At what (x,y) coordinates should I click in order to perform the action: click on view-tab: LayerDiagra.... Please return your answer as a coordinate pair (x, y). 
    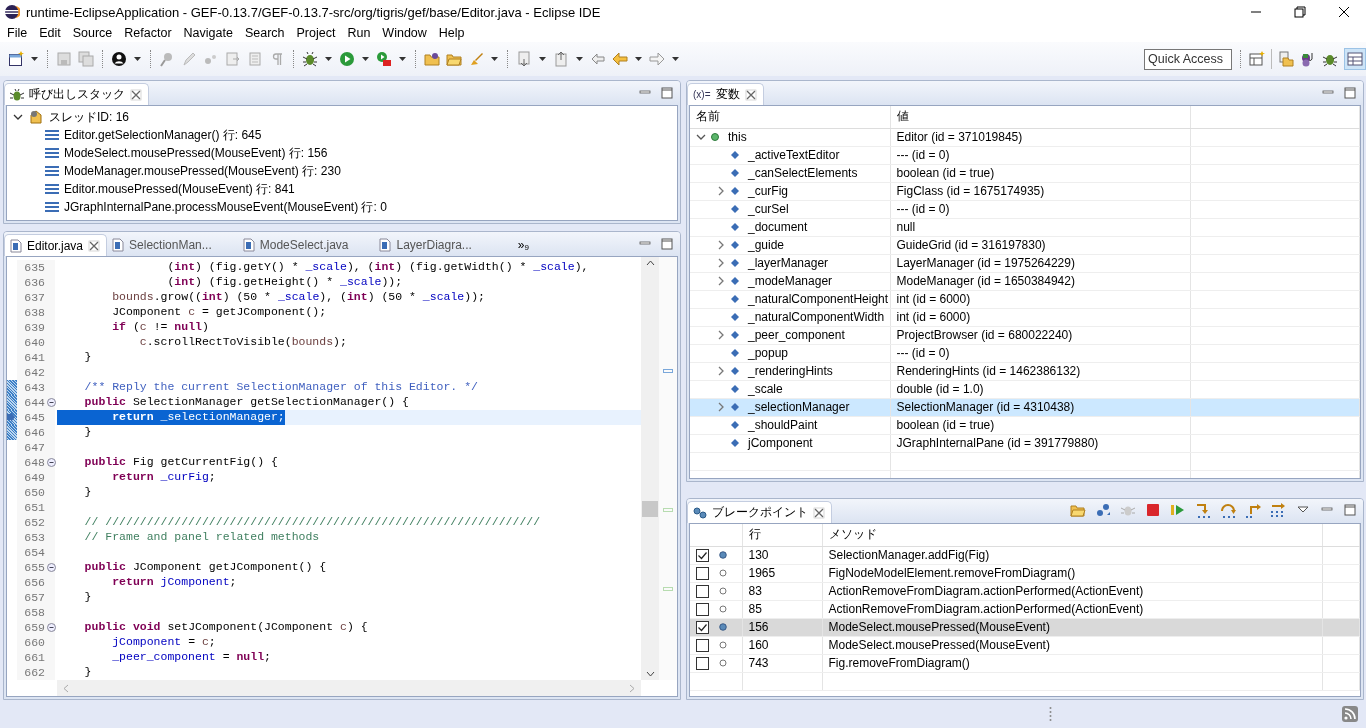
    Looking at the image, I should click on (436, 245).